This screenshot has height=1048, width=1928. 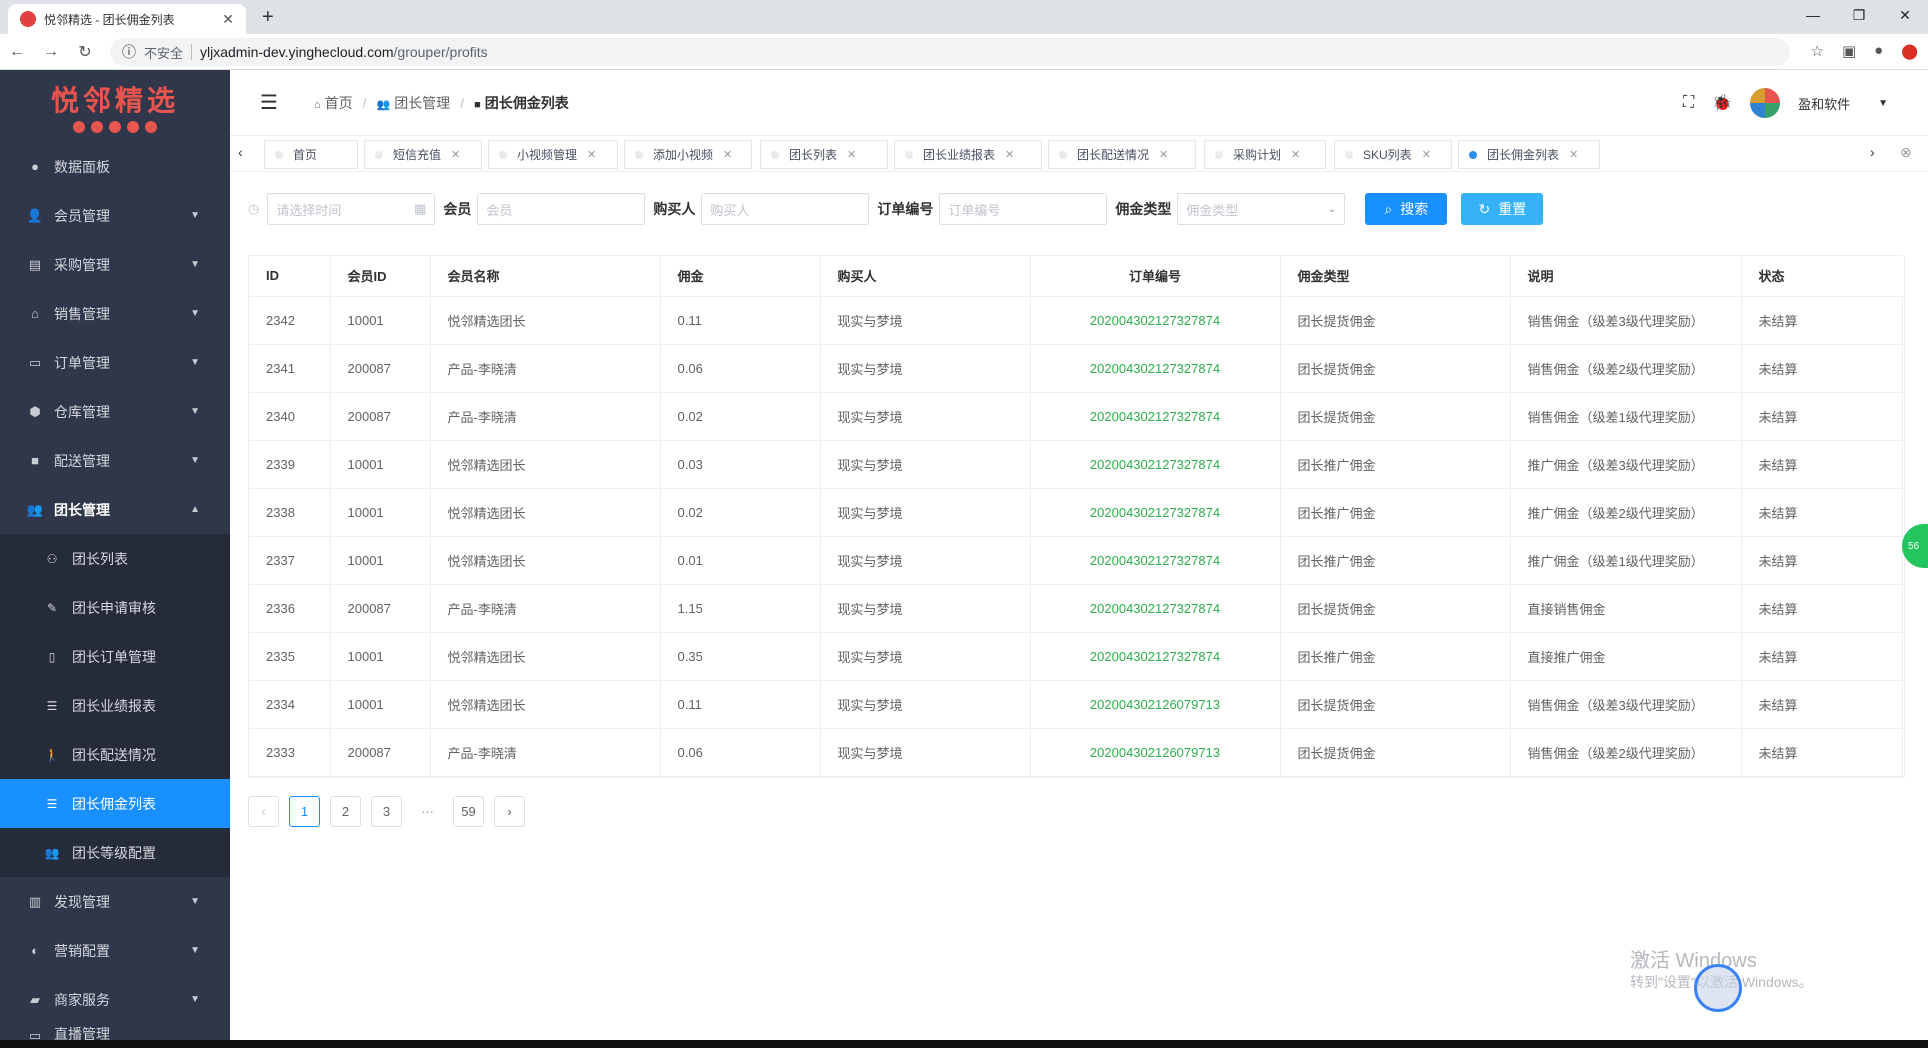 I want to click on star-icon: ☆, so click(x=1817, y=51).